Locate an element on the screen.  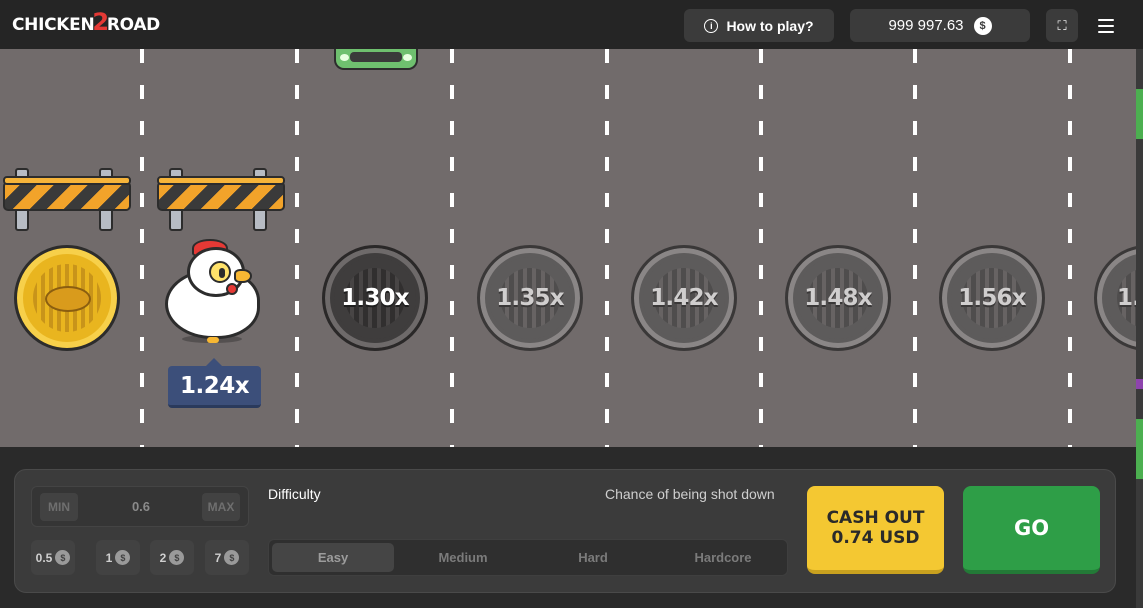
logo-number: 2 is located at coordinates (100, 22).